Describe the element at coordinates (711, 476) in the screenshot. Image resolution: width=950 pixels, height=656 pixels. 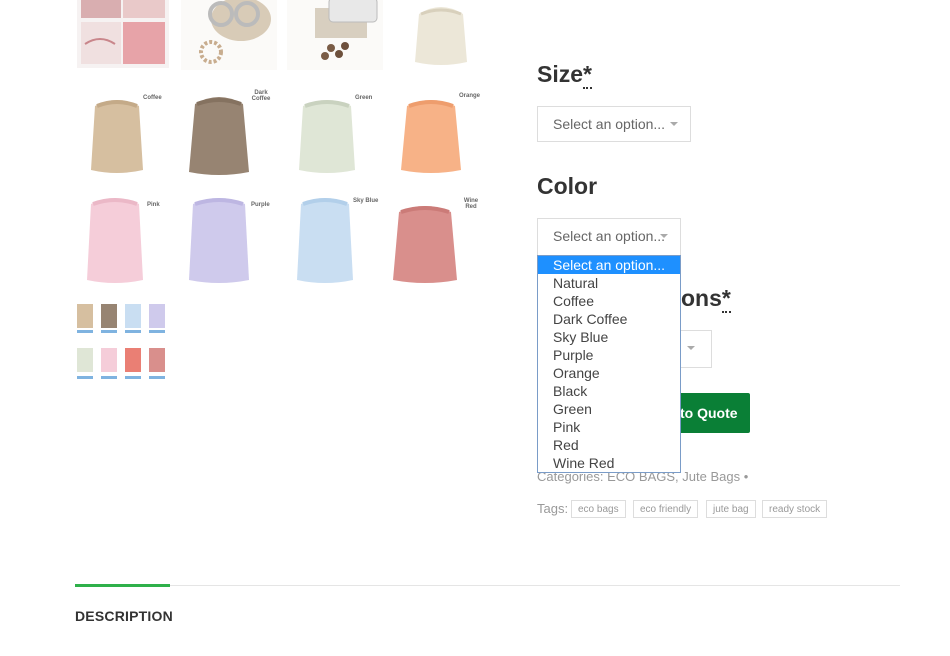
I see `category-link: Jute Bags` at that location.